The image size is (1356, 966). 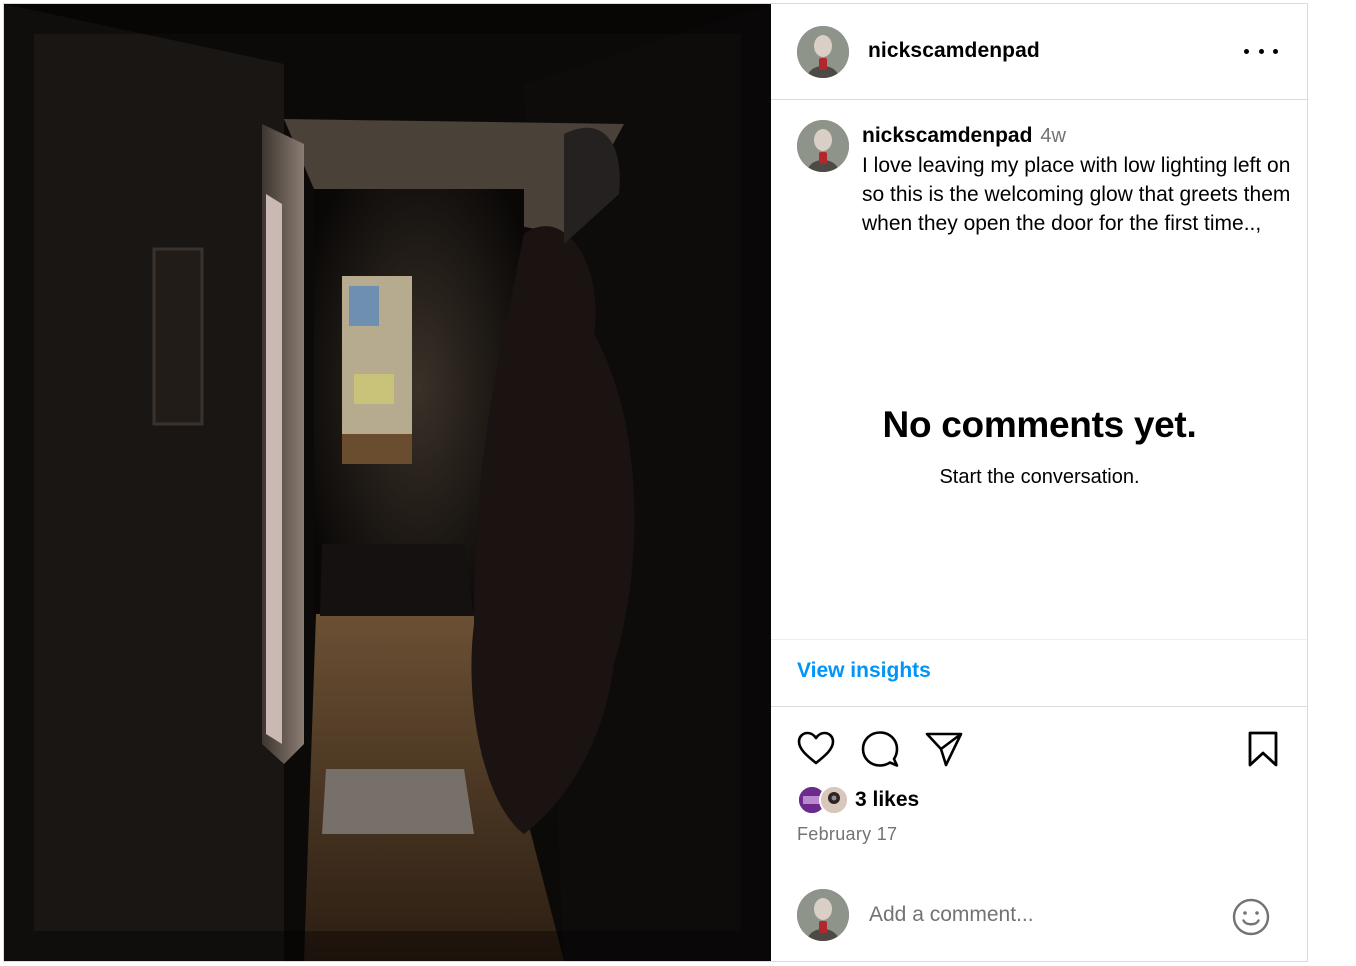 I want to click on heart-icon, so click(x=816, y=749).